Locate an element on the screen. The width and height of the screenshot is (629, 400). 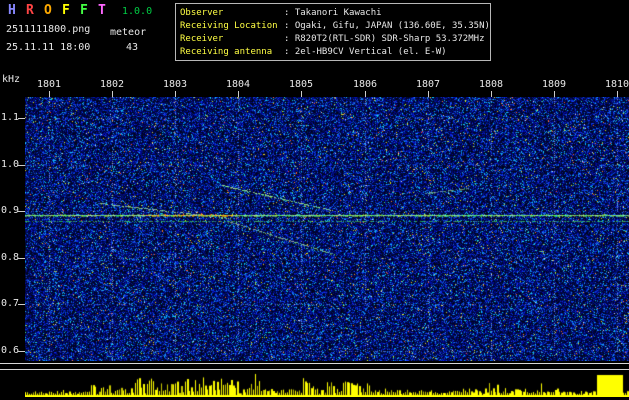
freq-axis-label: 0.6 is located at coordinates (10, 350).